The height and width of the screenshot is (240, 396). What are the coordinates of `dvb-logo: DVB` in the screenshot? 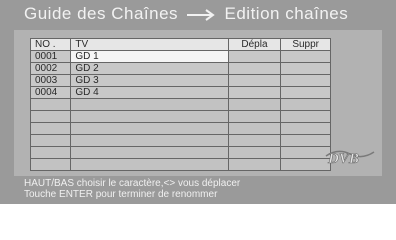 It's located at (350, 159).